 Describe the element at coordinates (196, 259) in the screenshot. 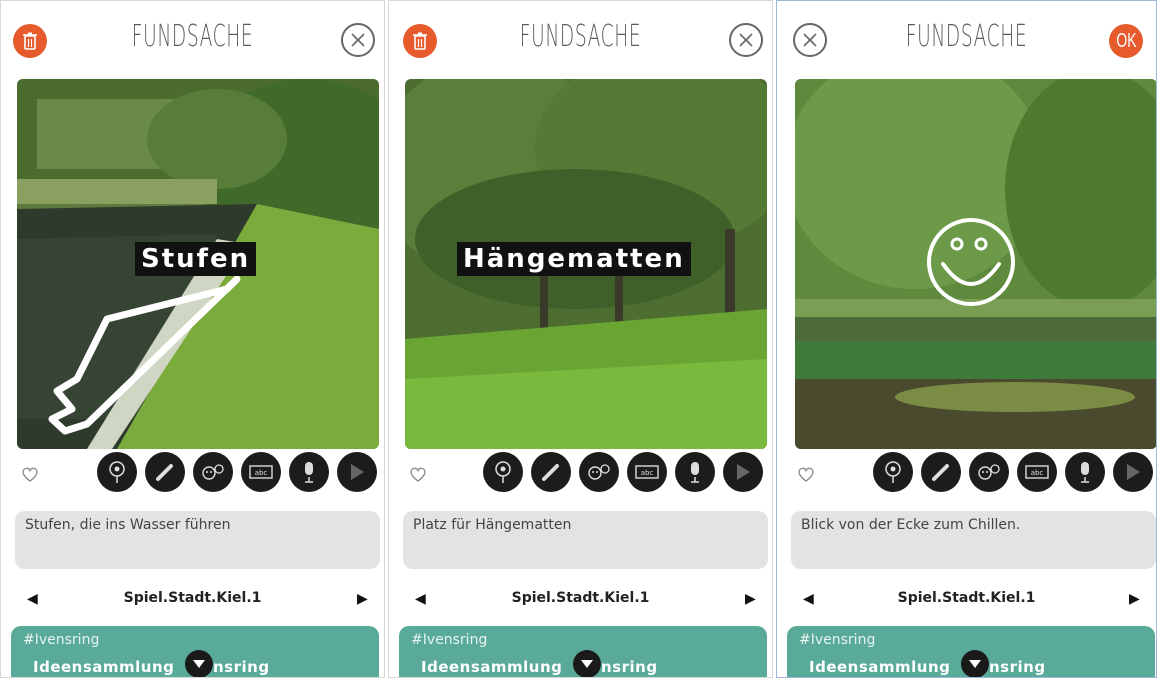

I see `photo-label: Stufen` at that location.